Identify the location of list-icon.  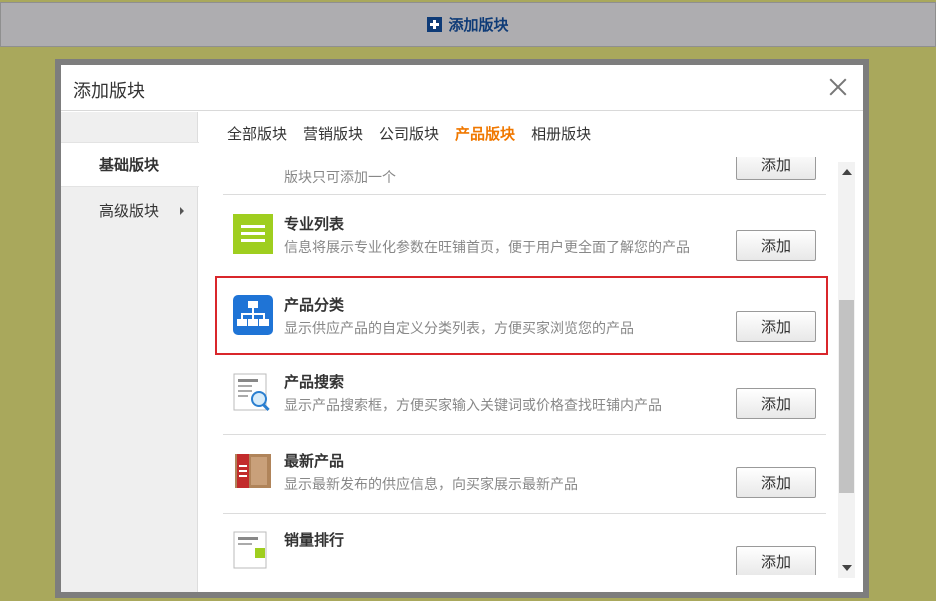
(253, 234).